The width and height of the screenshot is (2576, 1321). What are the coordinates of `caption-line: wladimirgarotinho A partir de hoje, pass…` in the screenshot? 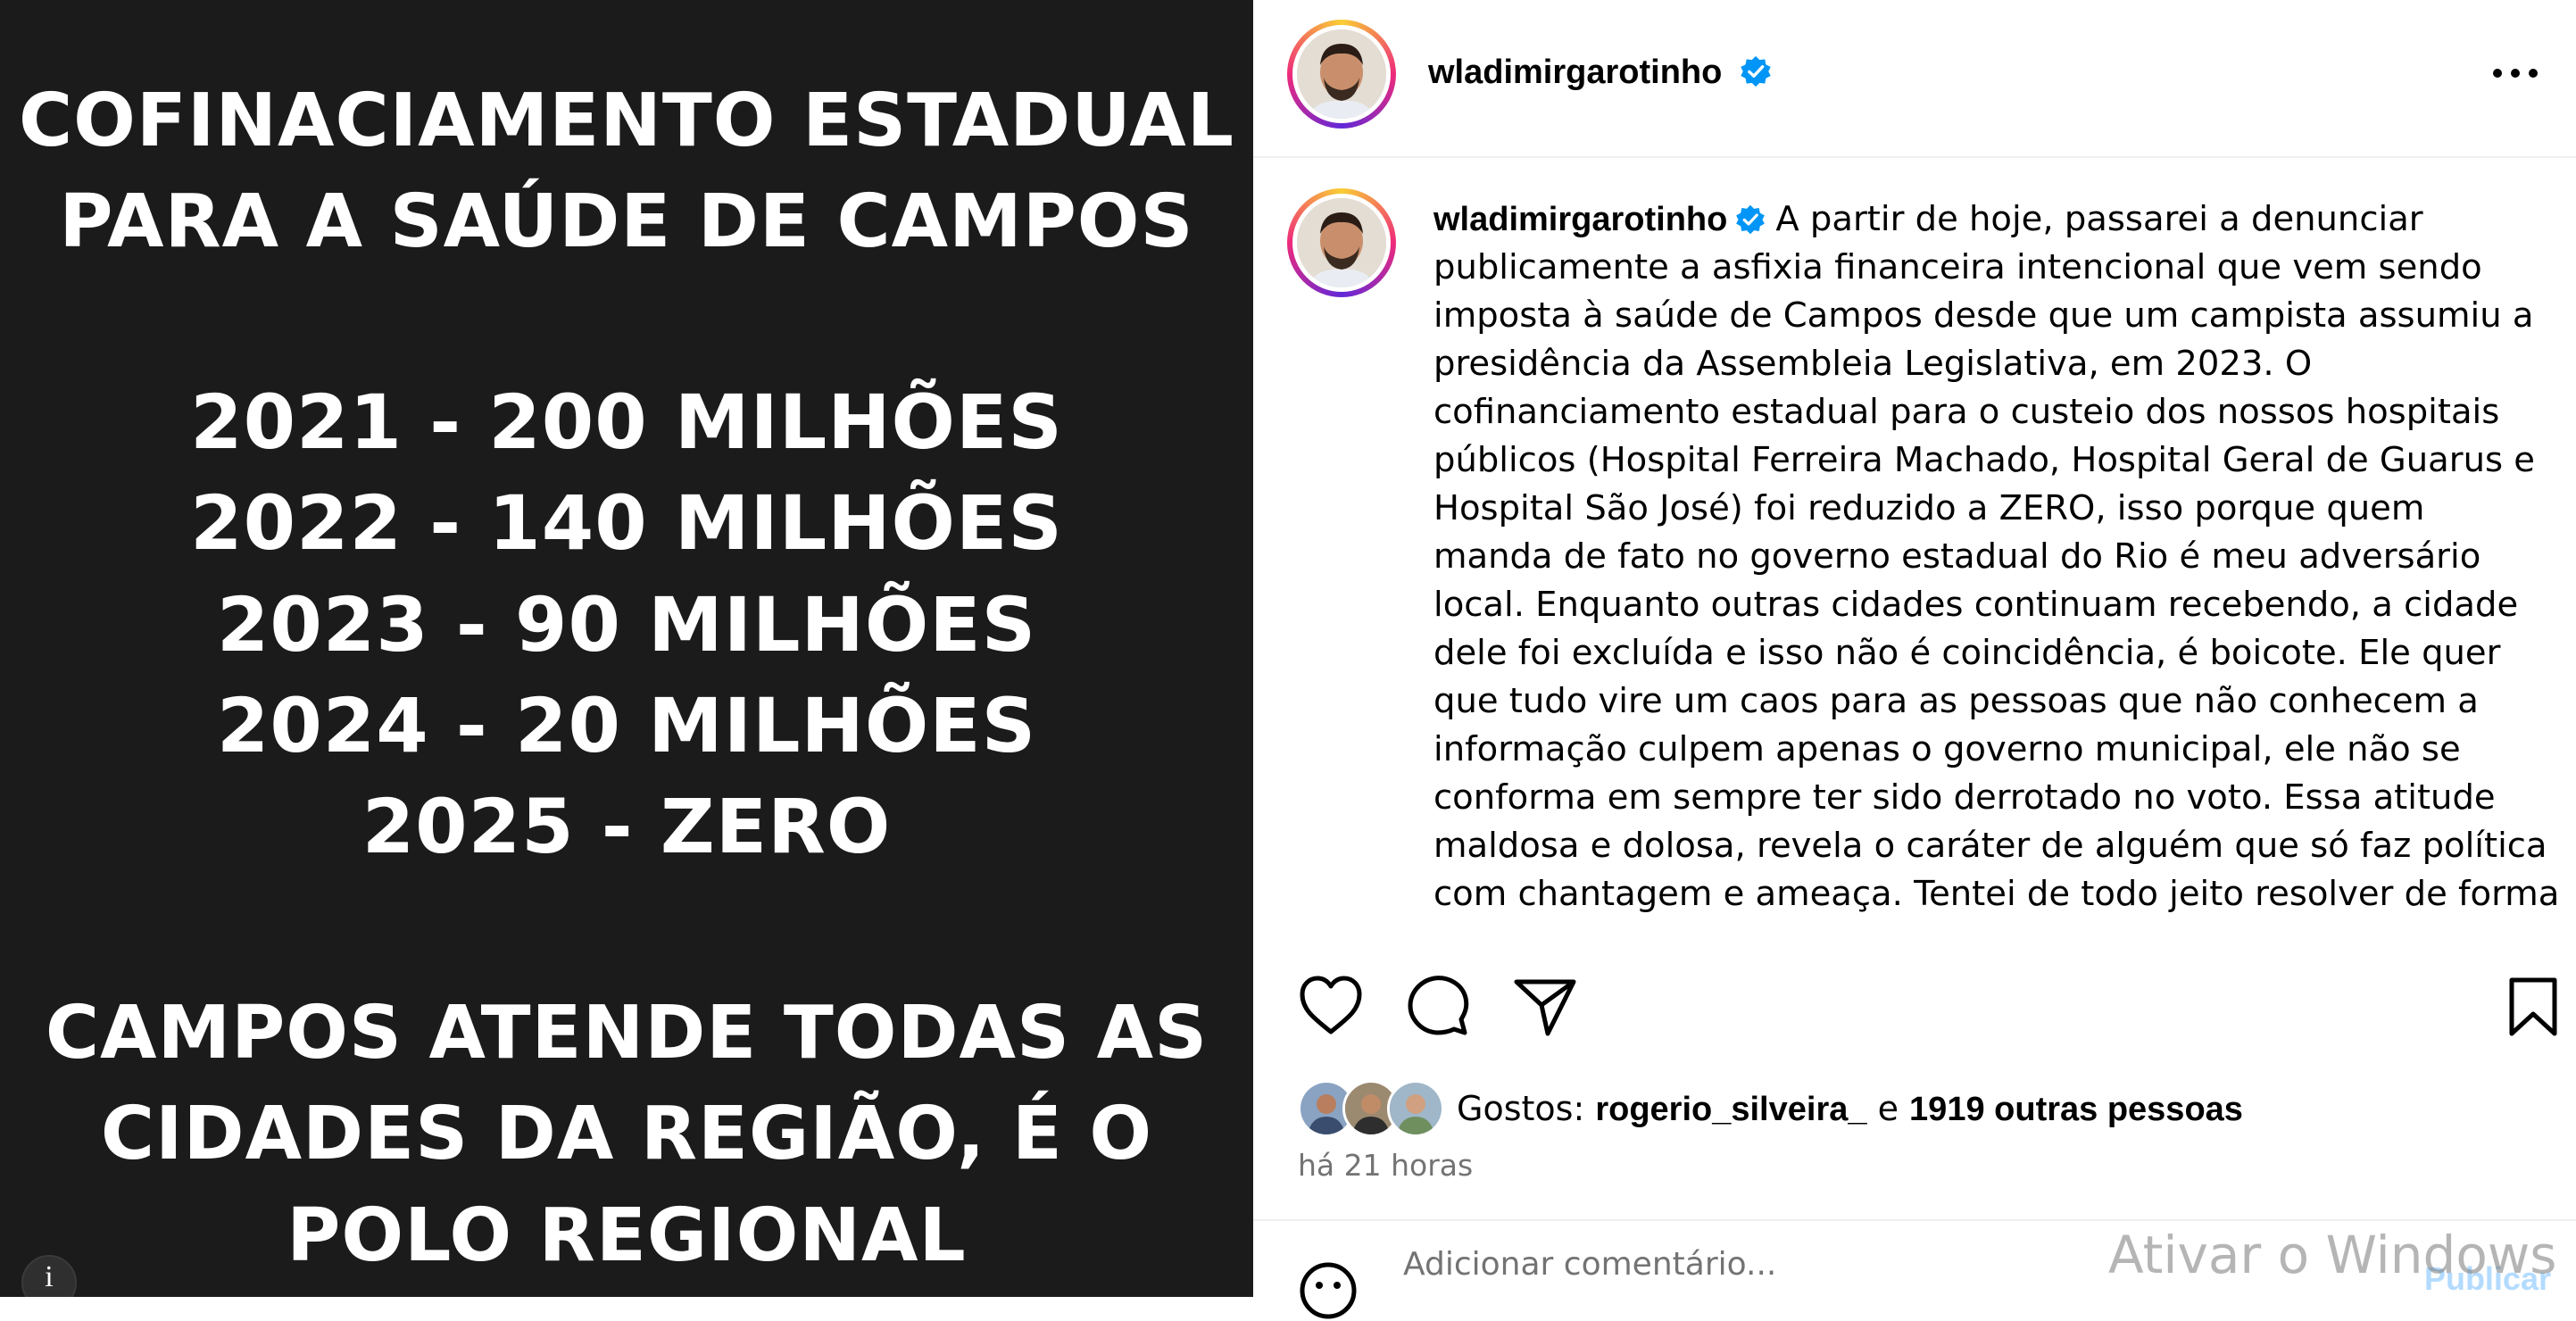 It's located at (1982, 219).